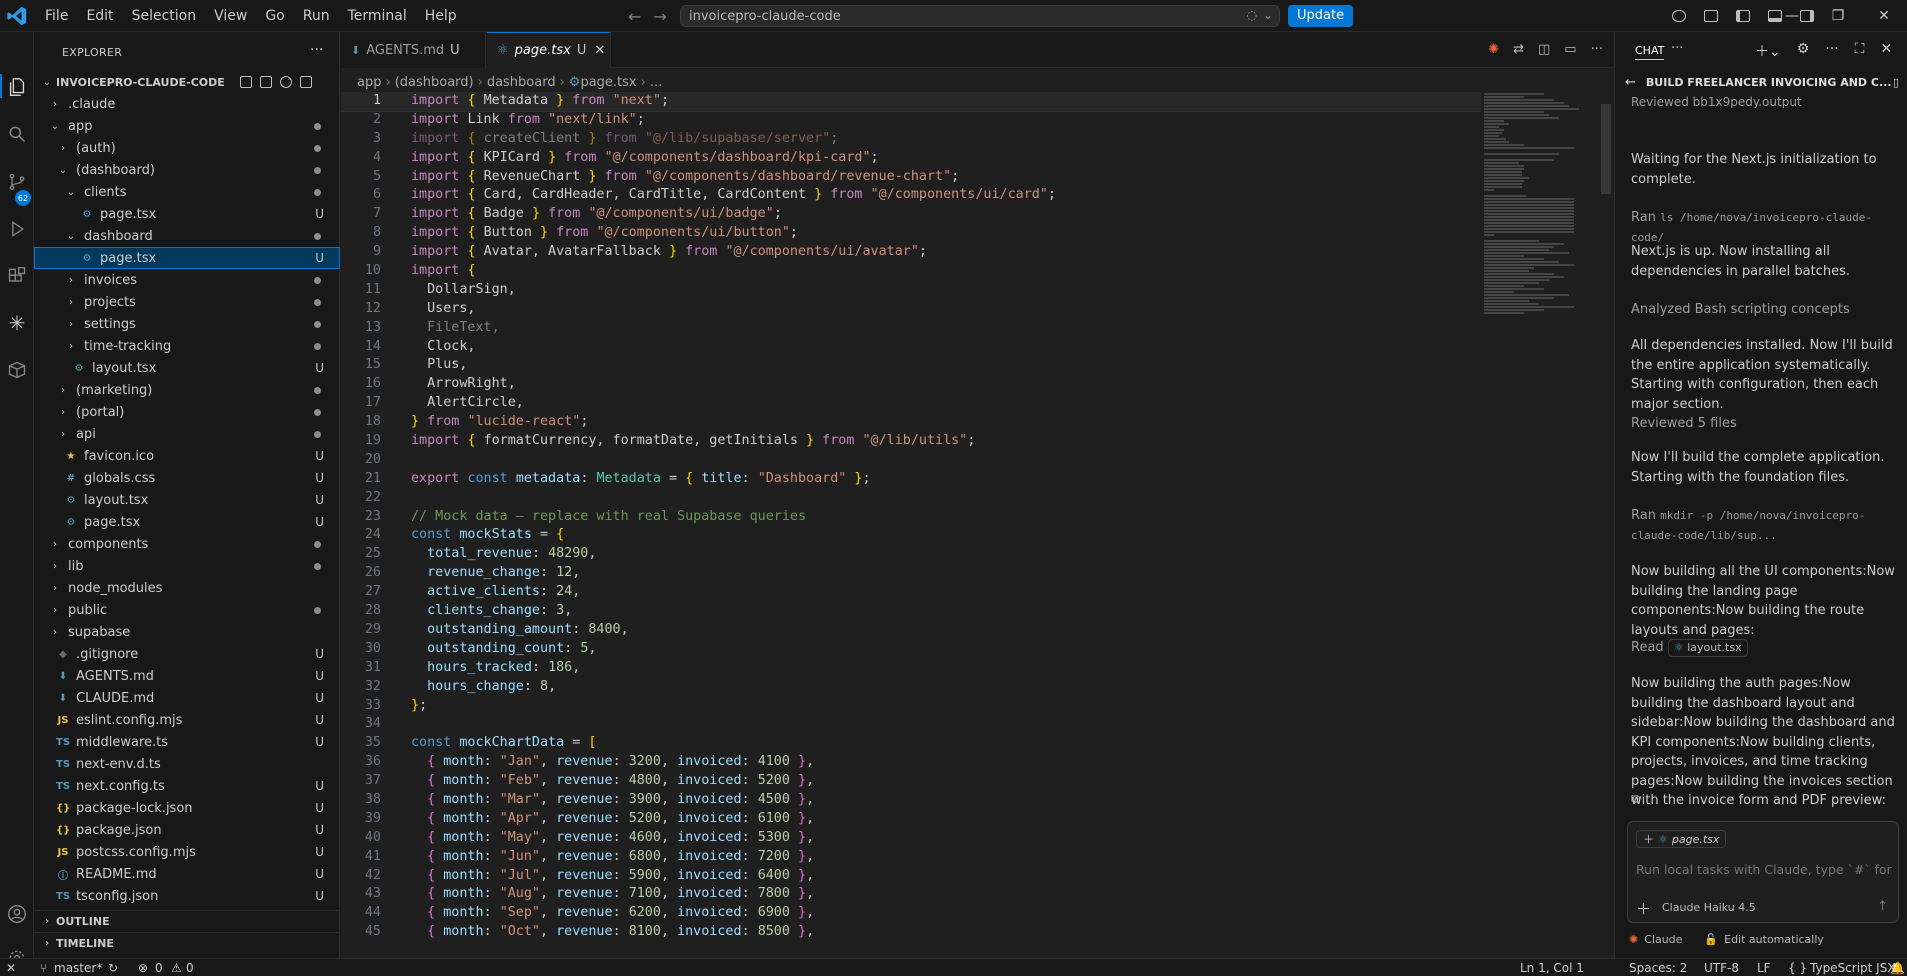 The image size is (1907, 976). I want to click on tree-item: TS middleware.ts U, so click(187, 742).